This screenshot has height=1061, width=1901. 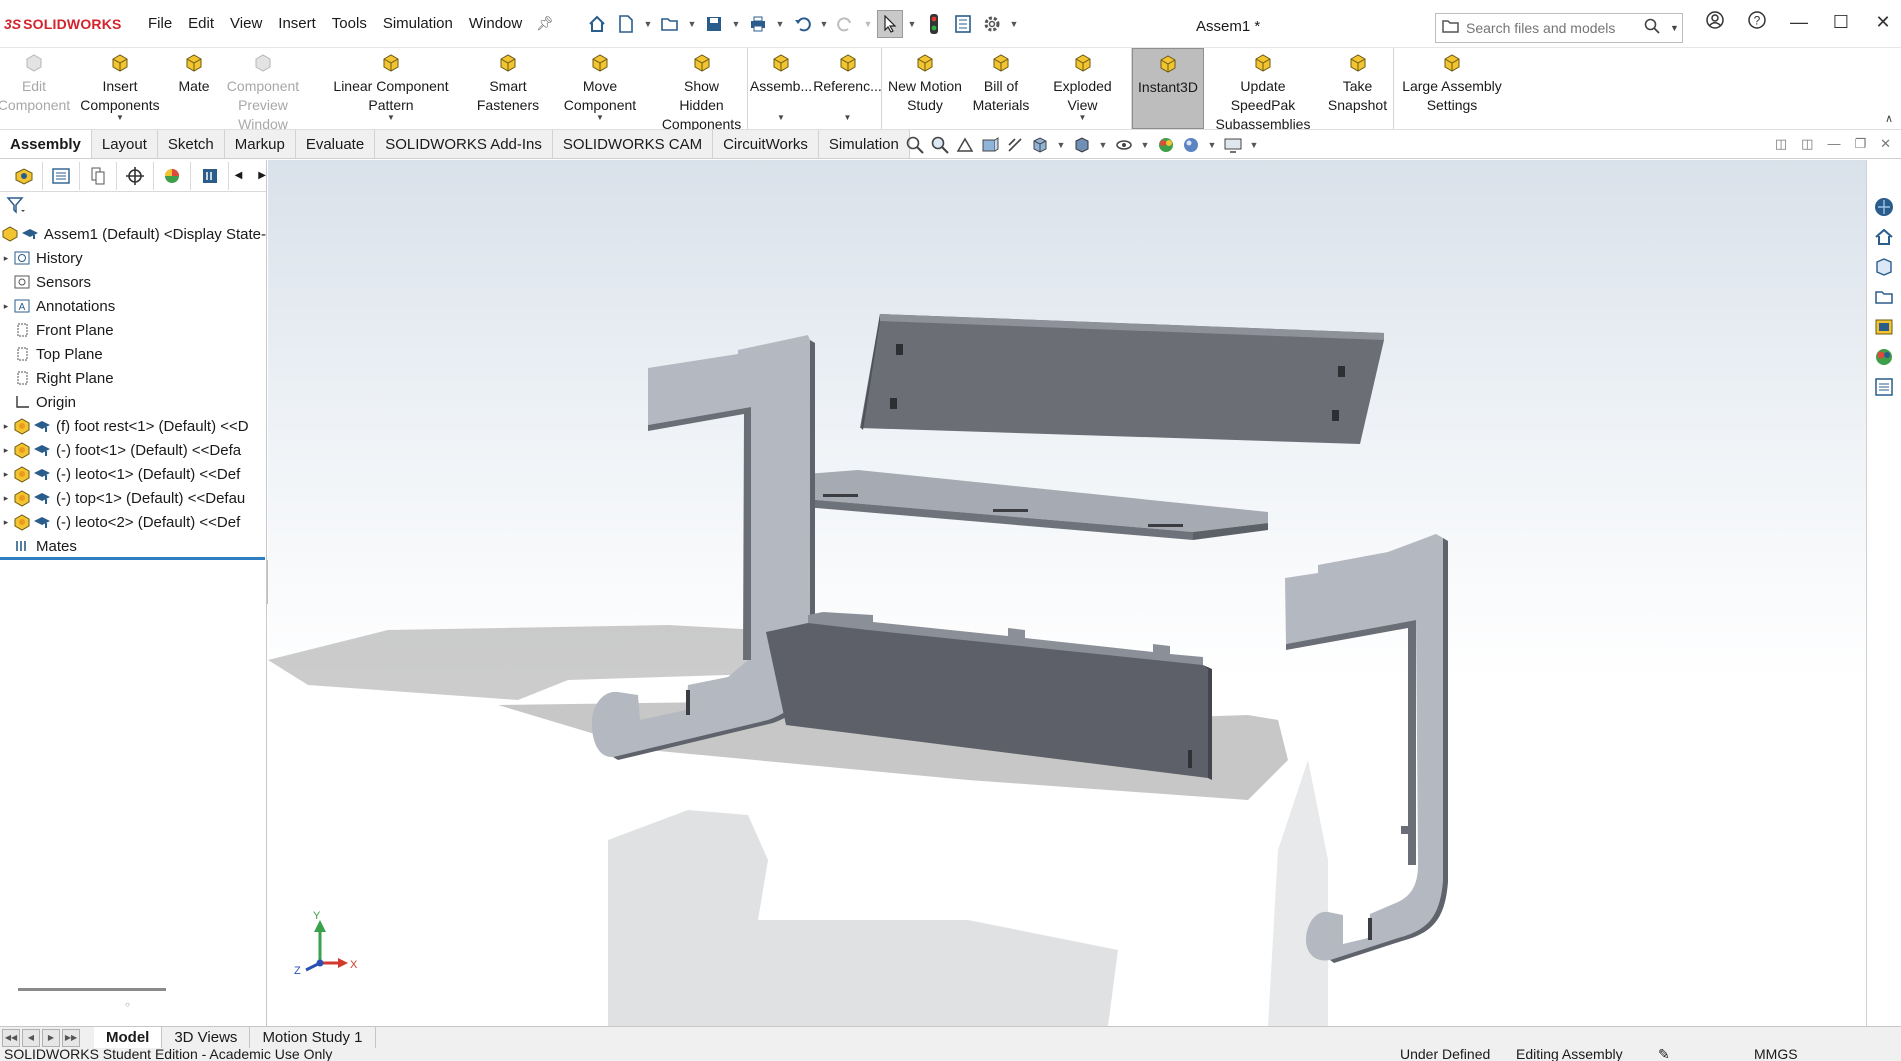 I want to click on undo-icon, so click(x=802, y=24).